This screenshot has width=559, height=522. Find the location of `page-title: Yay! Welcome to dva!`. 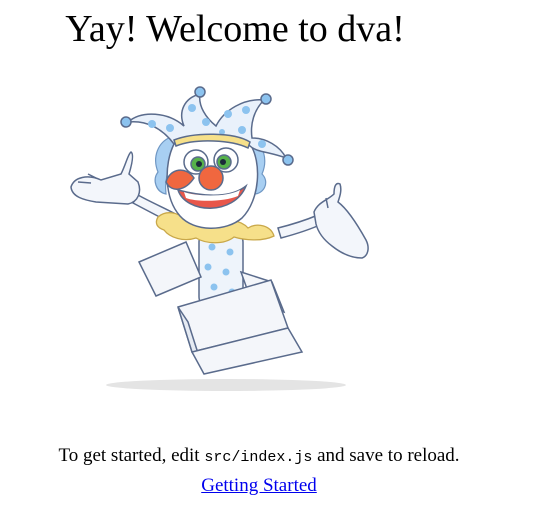

page-title: Yay! Welcome to dva! is located at coordinates (235, 29).